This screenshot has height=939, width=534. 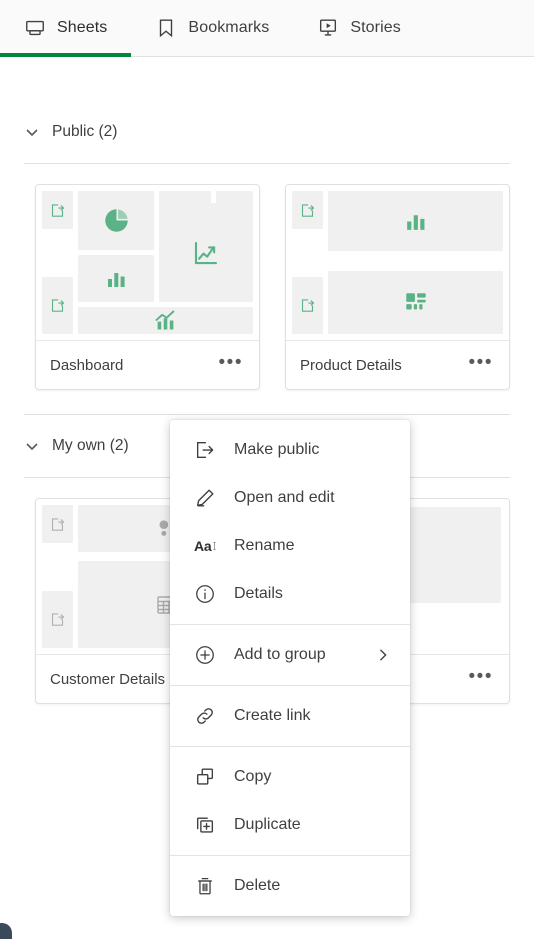 I want to click on menu-item-open-and-edit: Open and edit, so click(x=290, y=498).